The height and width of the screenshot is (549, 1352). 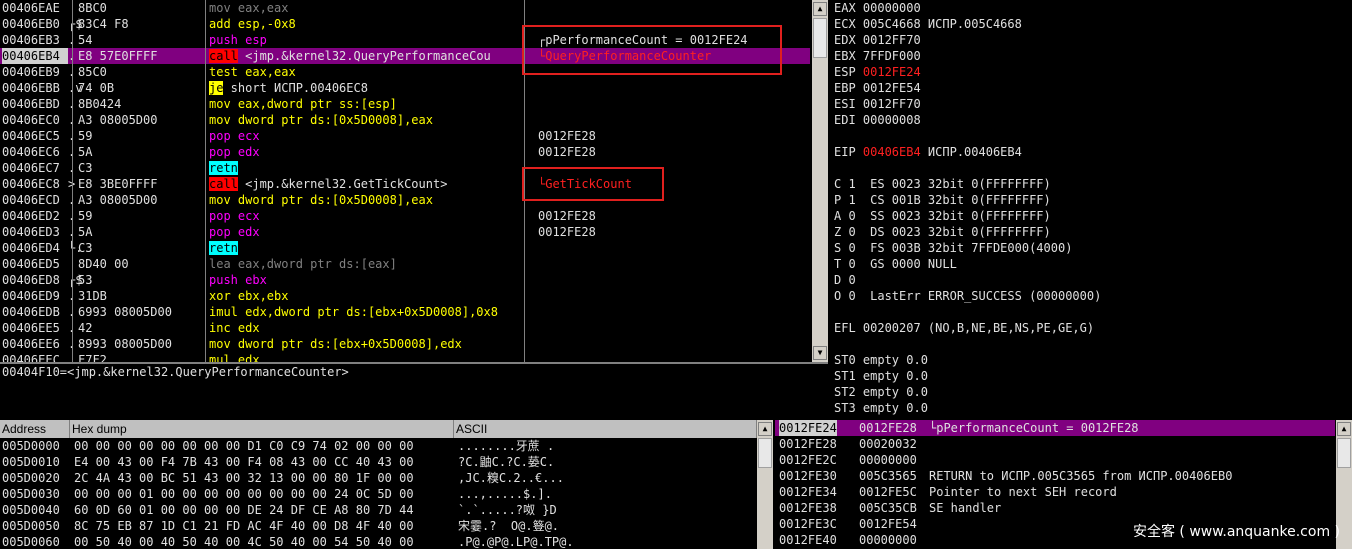 What do you see at coordinates (942, 184) in the screenshot?
I see `register-line: C 1 ES 0023 32bit 0(FFFFFFFF)` at bounding box center [942, 184].